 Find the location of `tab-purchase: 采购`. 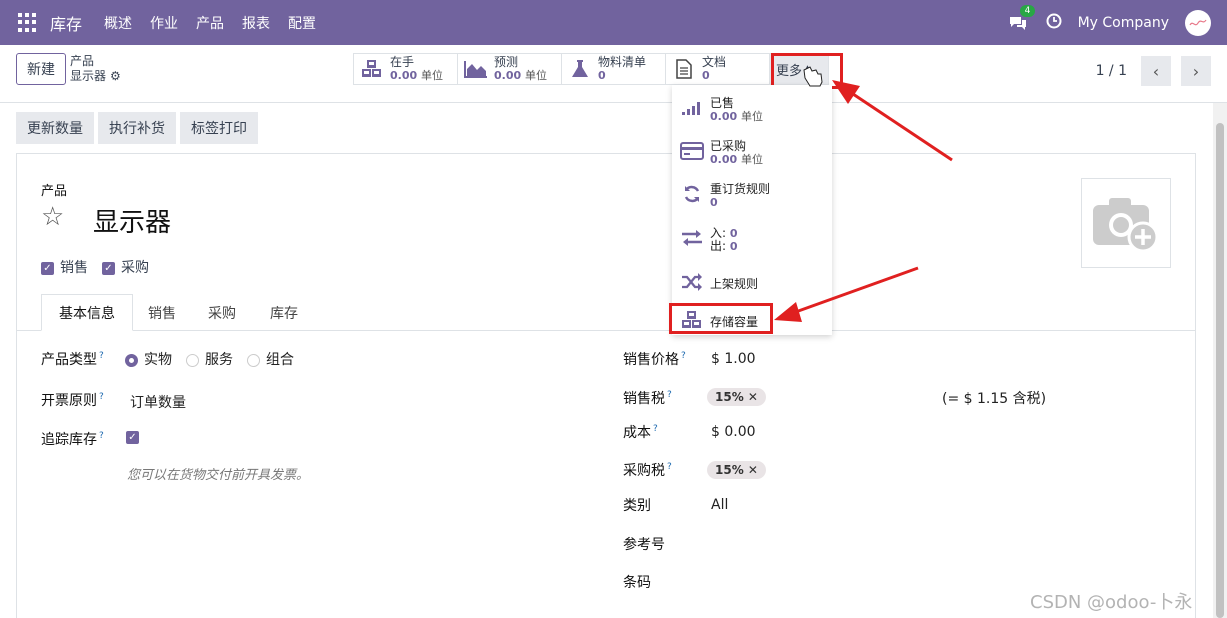

tab-purchase: 采购 is located at coordinates (222, 312).